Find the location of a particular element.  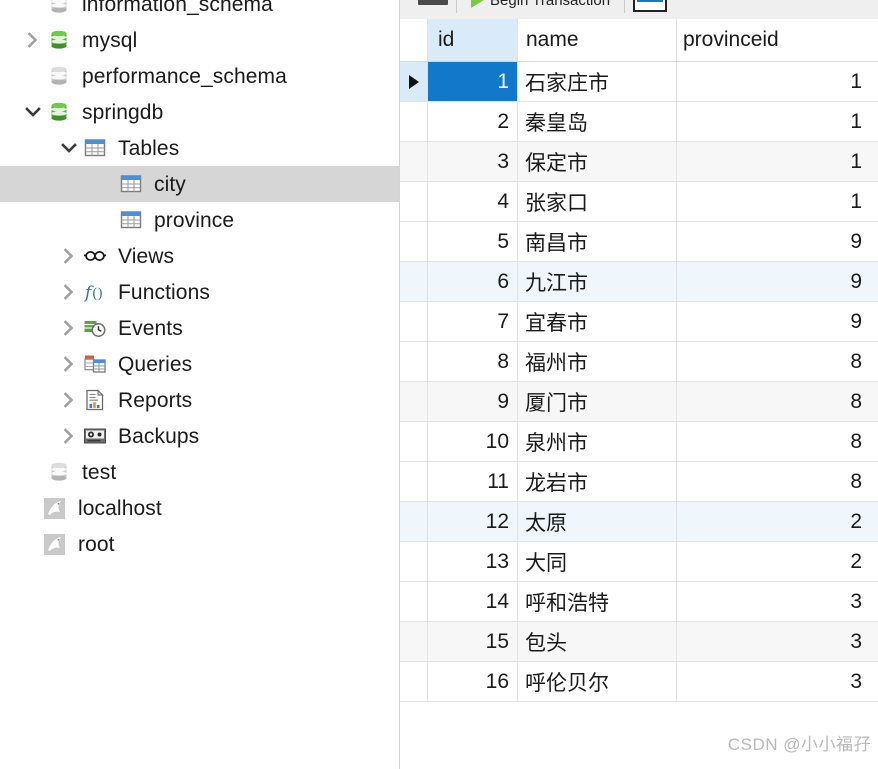

table-row: 14 呼和浩特 3 is located at coordinates (639, 602).